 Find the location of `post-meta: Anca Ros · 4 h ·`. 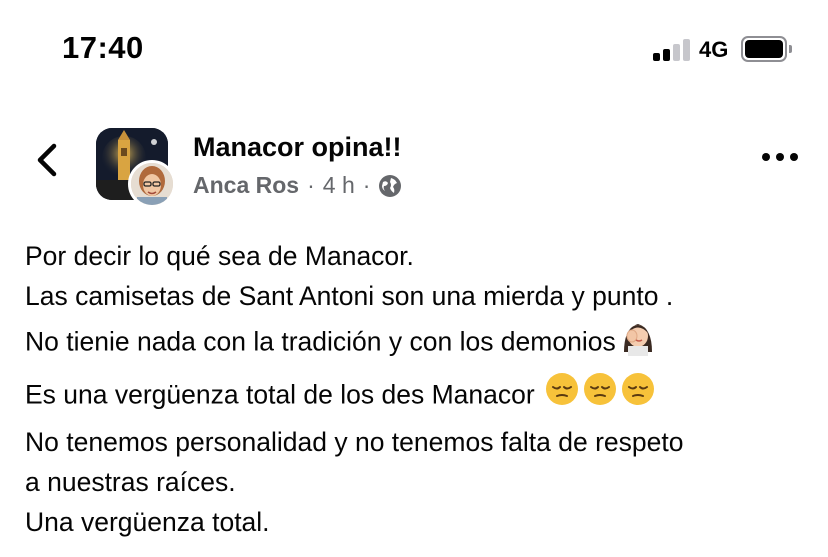

post-meta: Anca Ros · 4 h · is located at coordinates (297, 185).